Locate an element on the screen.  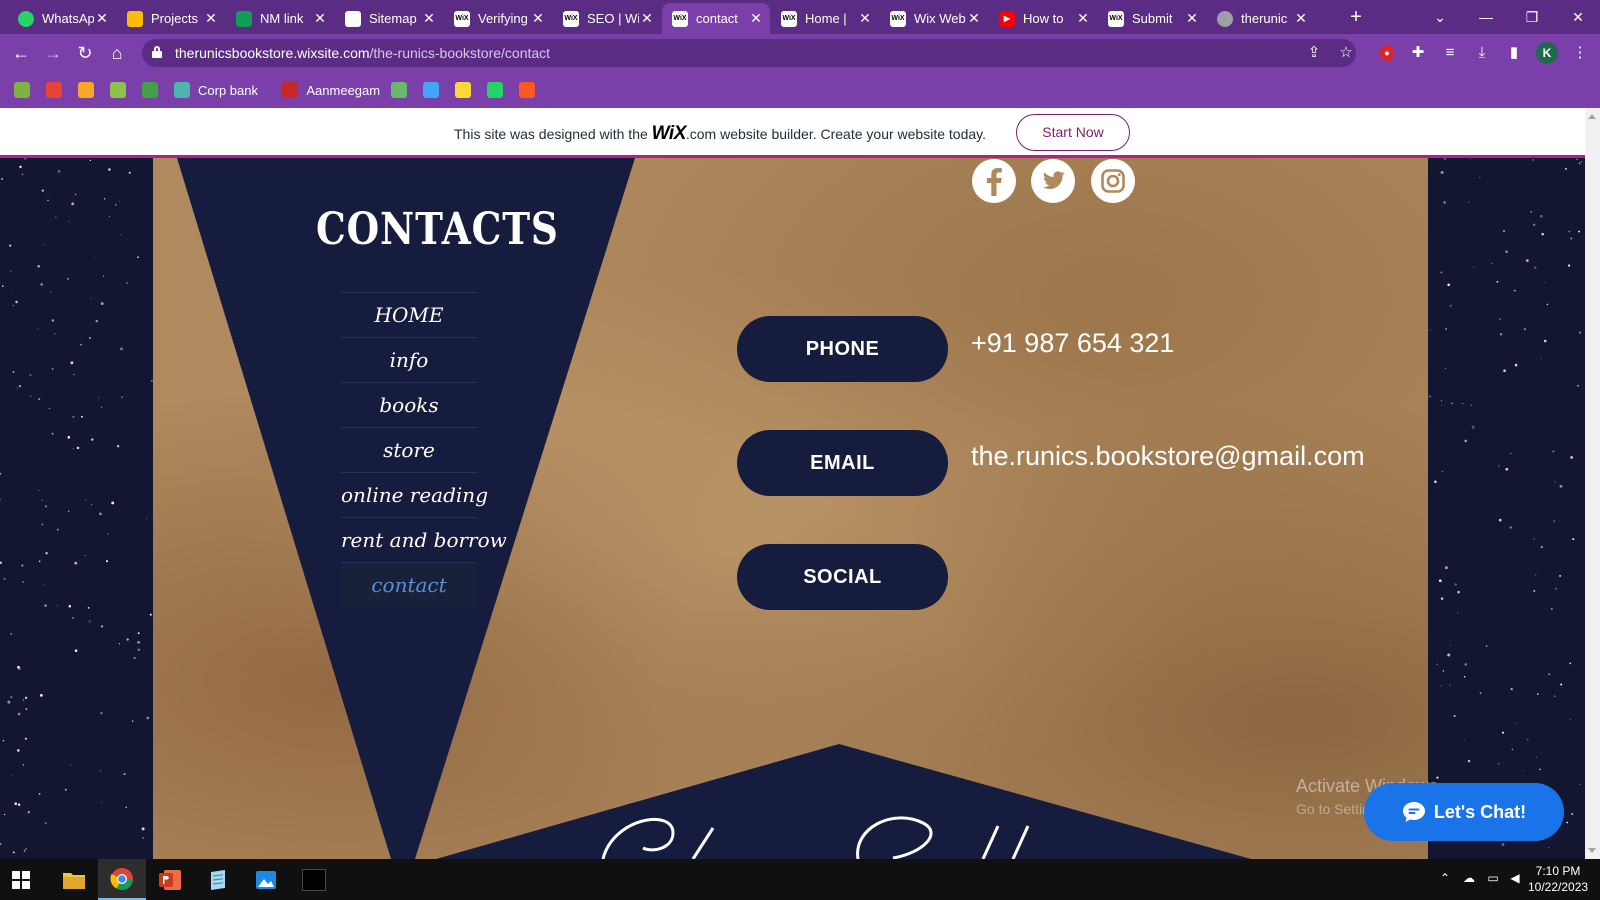
lets-chat-button: Let's Chat! is located at coordinates (1464, 812).